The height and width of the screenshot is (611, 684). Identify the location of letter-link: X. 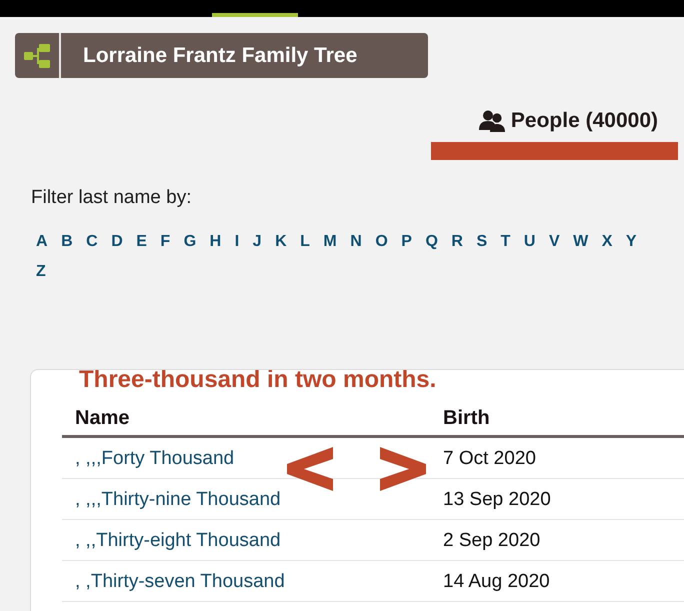
(607, 242).